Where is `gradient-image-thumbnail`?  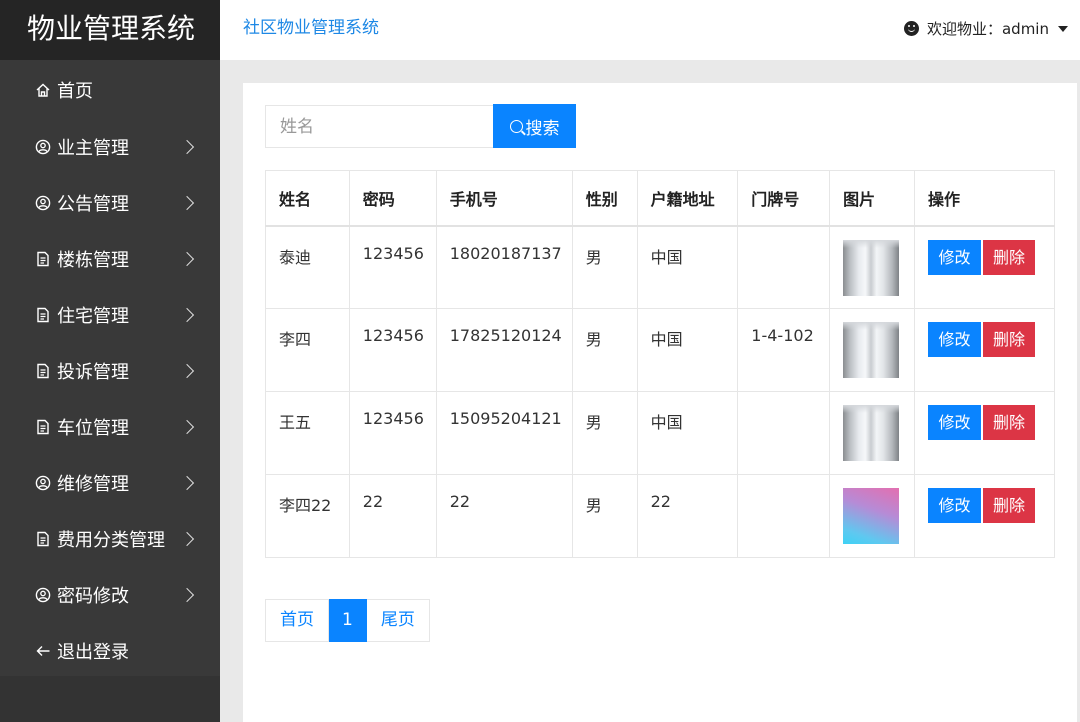 gradient-image-thumbnail is located at coordinates (871, 516).